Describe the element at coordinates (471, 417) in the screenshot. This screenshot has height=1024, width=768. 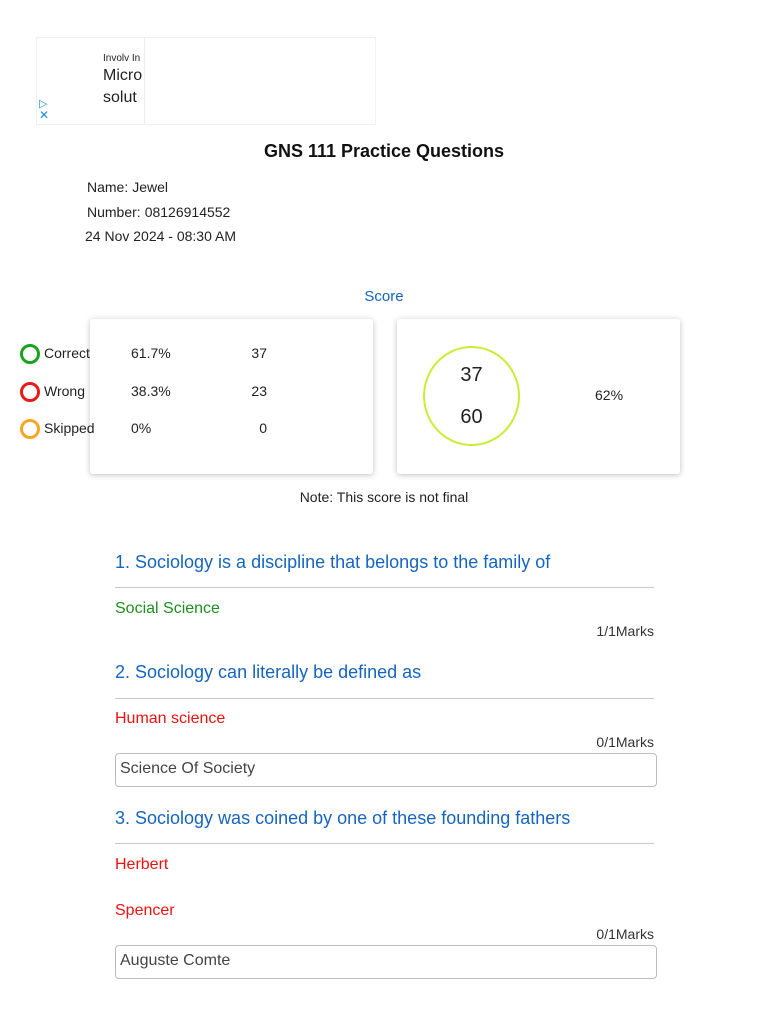
I see `total-value: 60` at that location.